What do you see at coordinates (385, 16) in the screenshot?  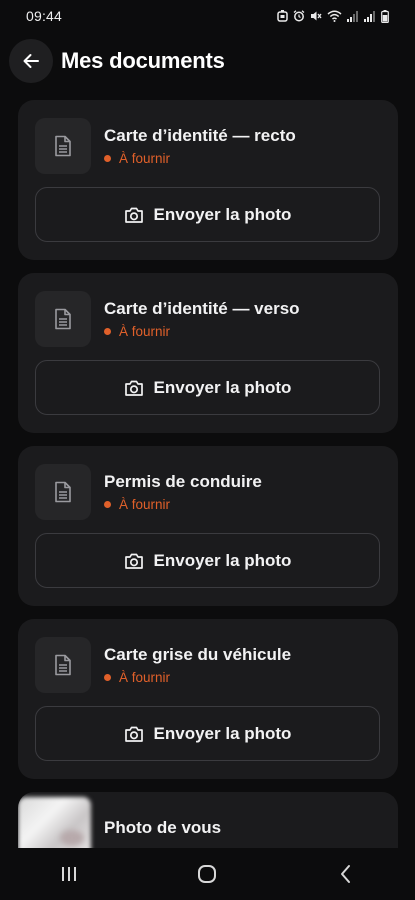 I see `battery-icon` at bounding box center [385, 16].